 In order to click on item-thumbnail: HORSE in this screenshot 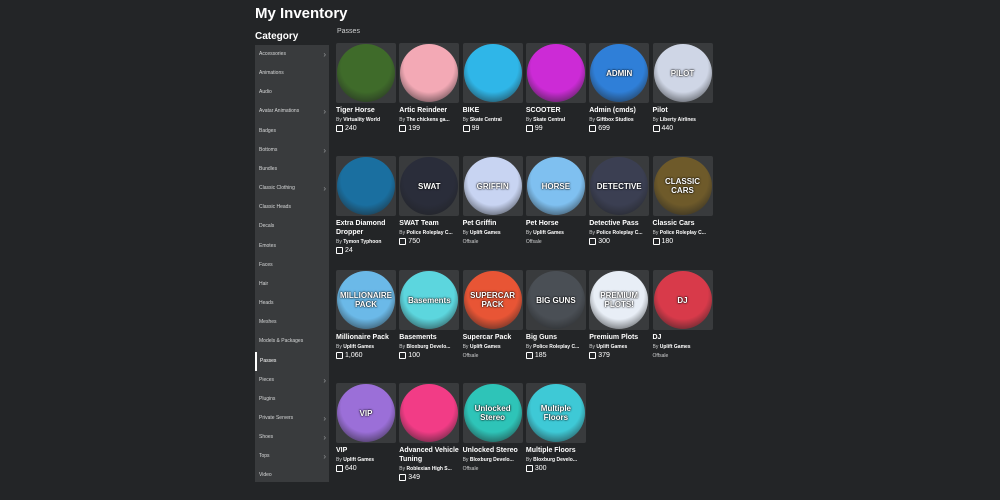, I will do `click(555, 186)`.